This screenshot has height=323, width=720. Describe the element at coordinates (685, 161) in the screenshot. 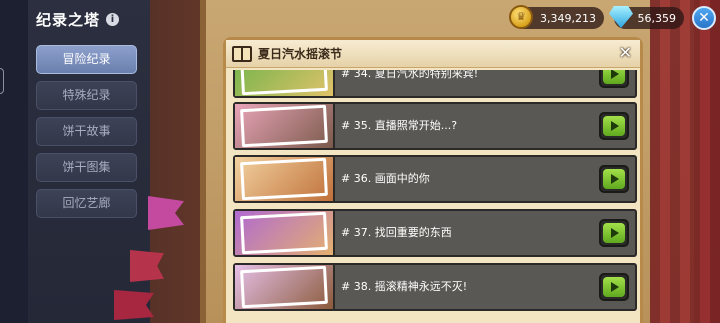

I see `curtain-decoration` at that location.